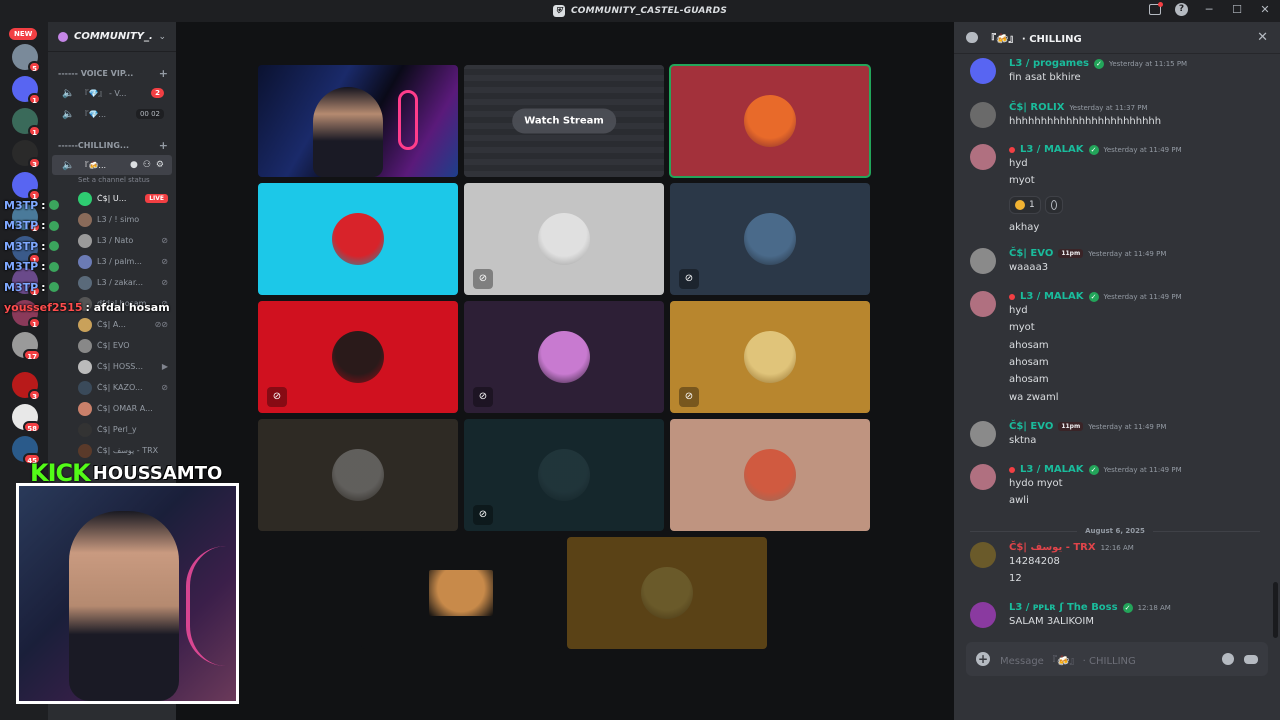  What do you see at coordinates (1019, 501) in the screenshot?
I see `message-text: awli` at bounding box center [1019, 501].